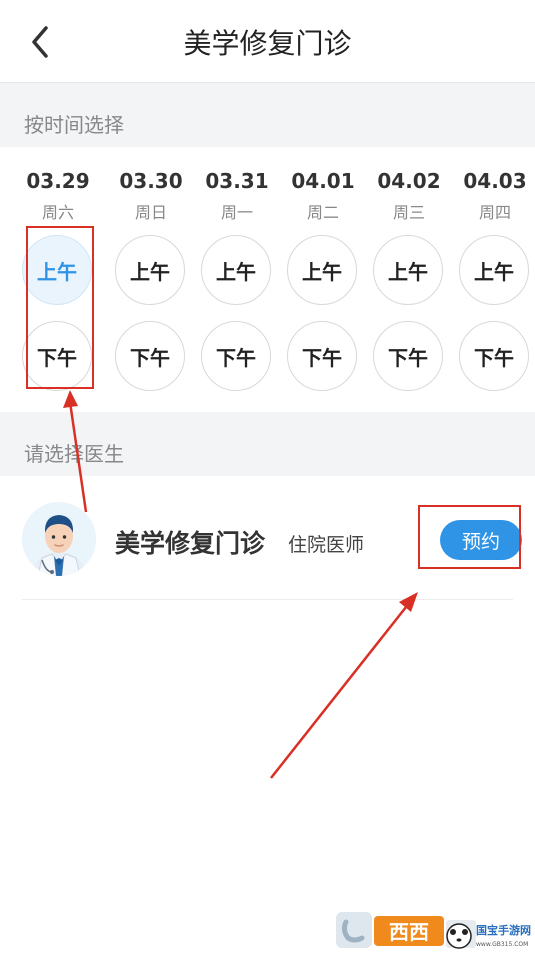  What do you see at coordinates (495, 181) in the screenshot?
I see `date-label: 04.03` at bounding box center [495, 181].